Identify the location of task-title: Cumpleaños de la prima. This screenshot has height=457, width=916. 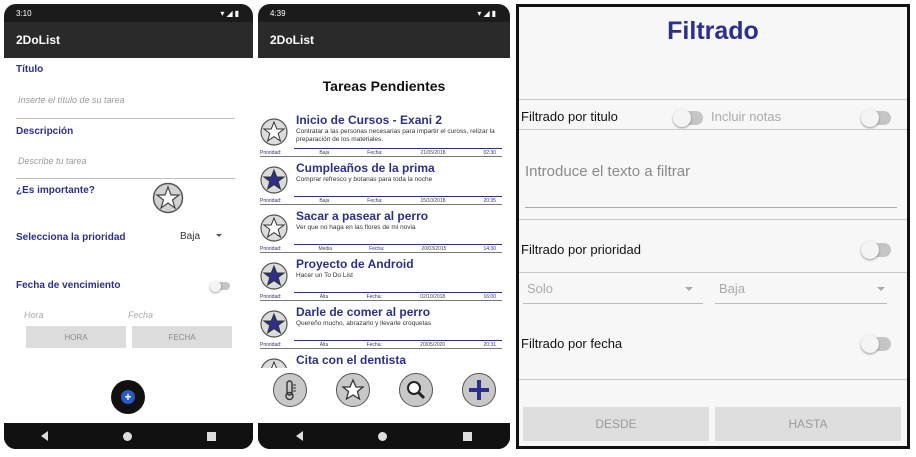
(365, 168).